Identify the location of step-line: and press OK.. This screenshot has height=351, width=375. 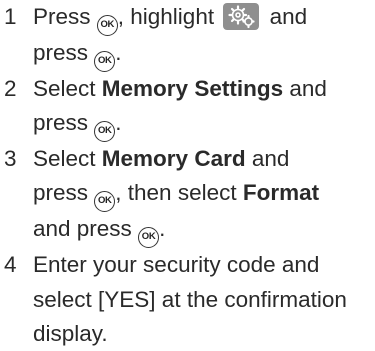
(204, 230).